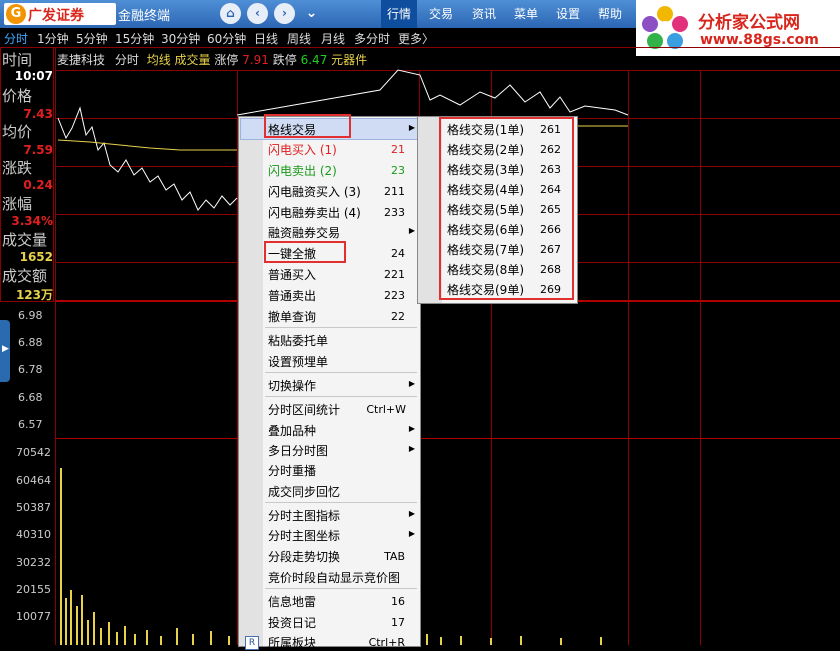 The height and width of the screenshot is (651, 840). I want to click on menu-item-sector: 所属板块, so click(292, 642).